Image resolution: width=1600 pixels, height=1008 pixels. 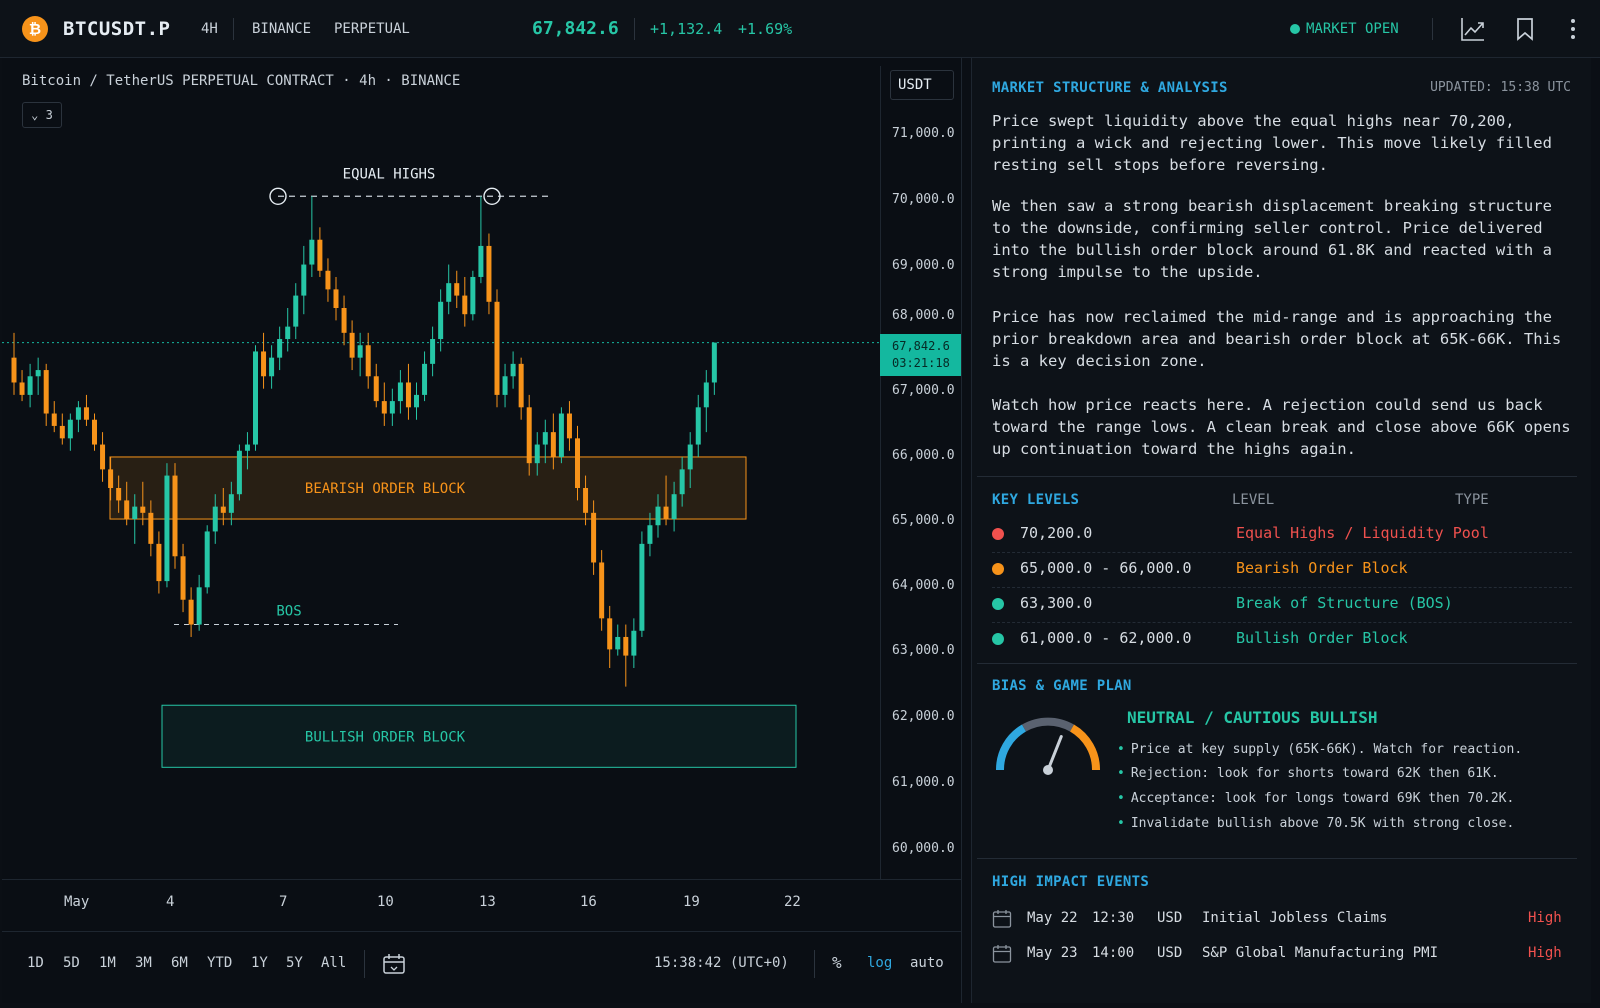 What do you see at coordinates (1525, 29) in the screenshot?
I see `bookmark-icon` at bounding box center [1525, 29].